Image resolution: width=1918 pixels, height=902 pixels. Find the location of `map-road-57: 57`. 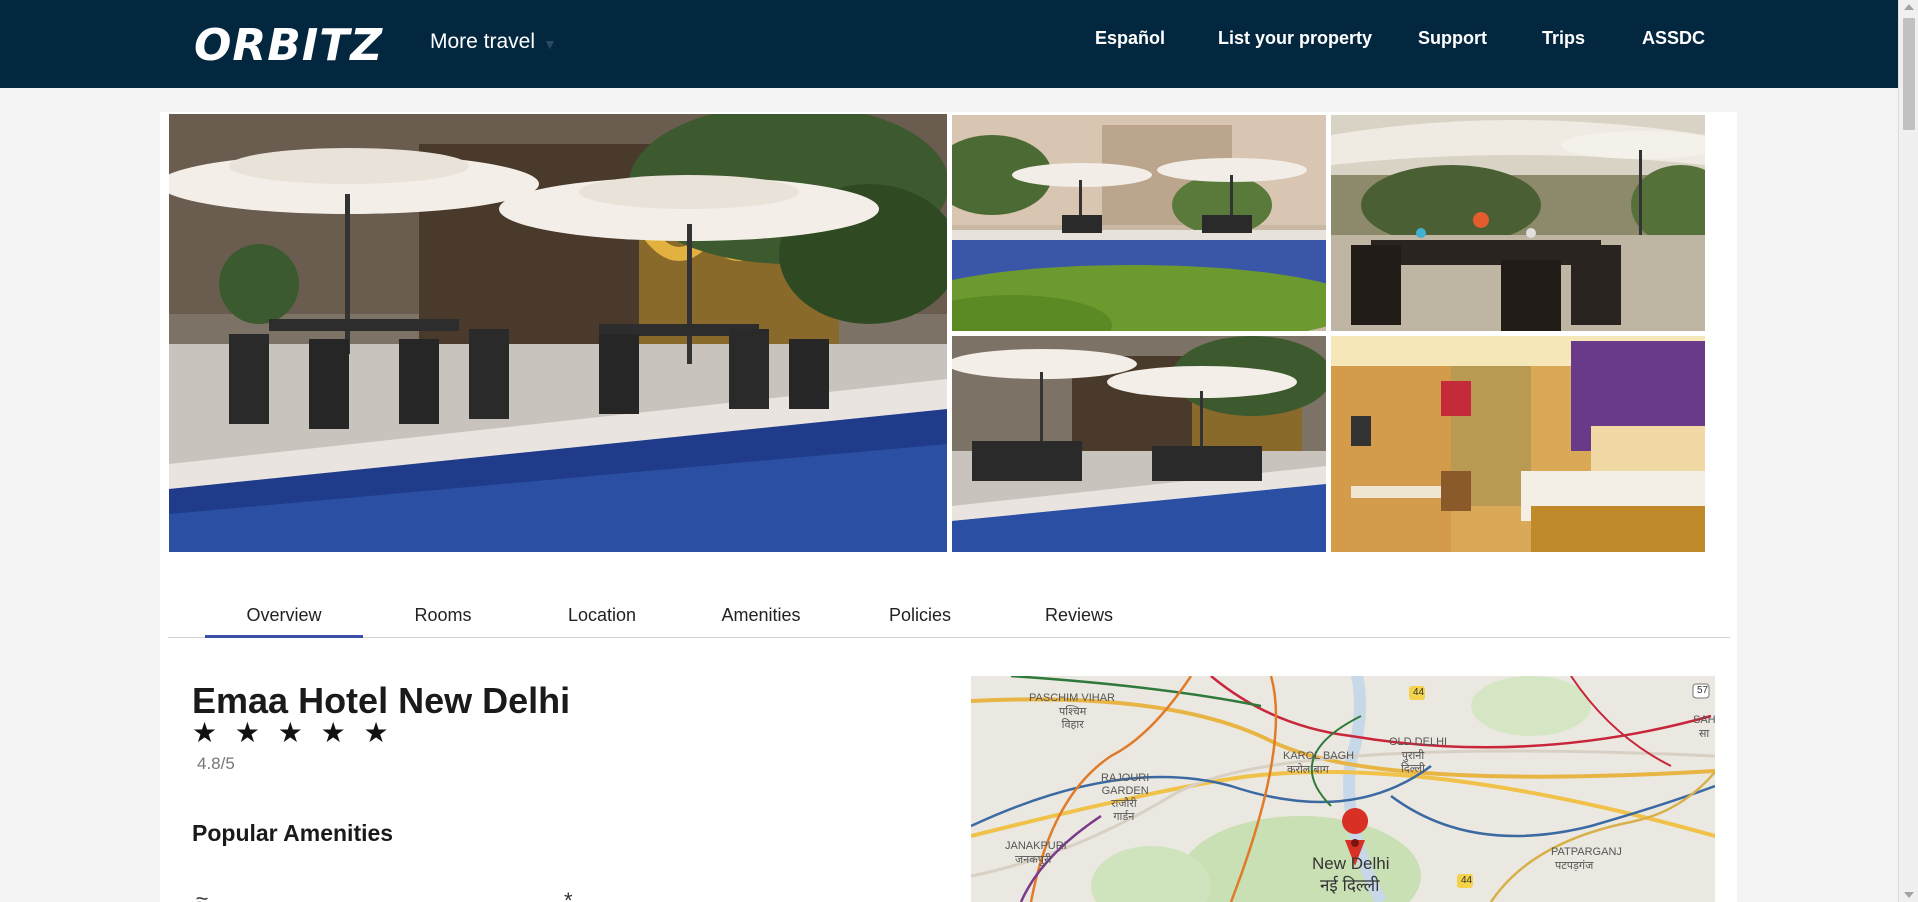

map-road-57: 57 is located at coordinates (1703, 690).